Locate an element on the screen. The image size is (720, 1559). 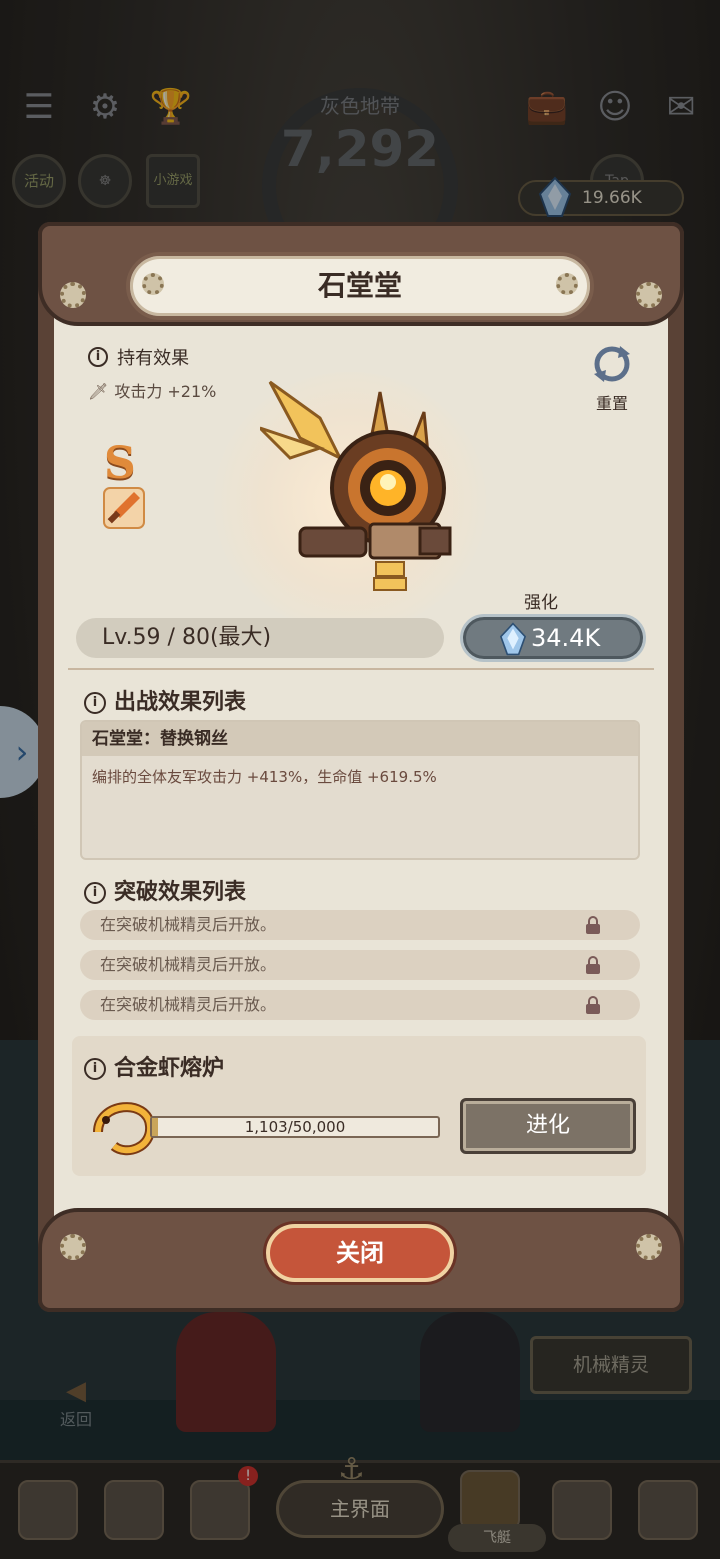
mech-spirit-robot-image is located at coordinates (356, 485).